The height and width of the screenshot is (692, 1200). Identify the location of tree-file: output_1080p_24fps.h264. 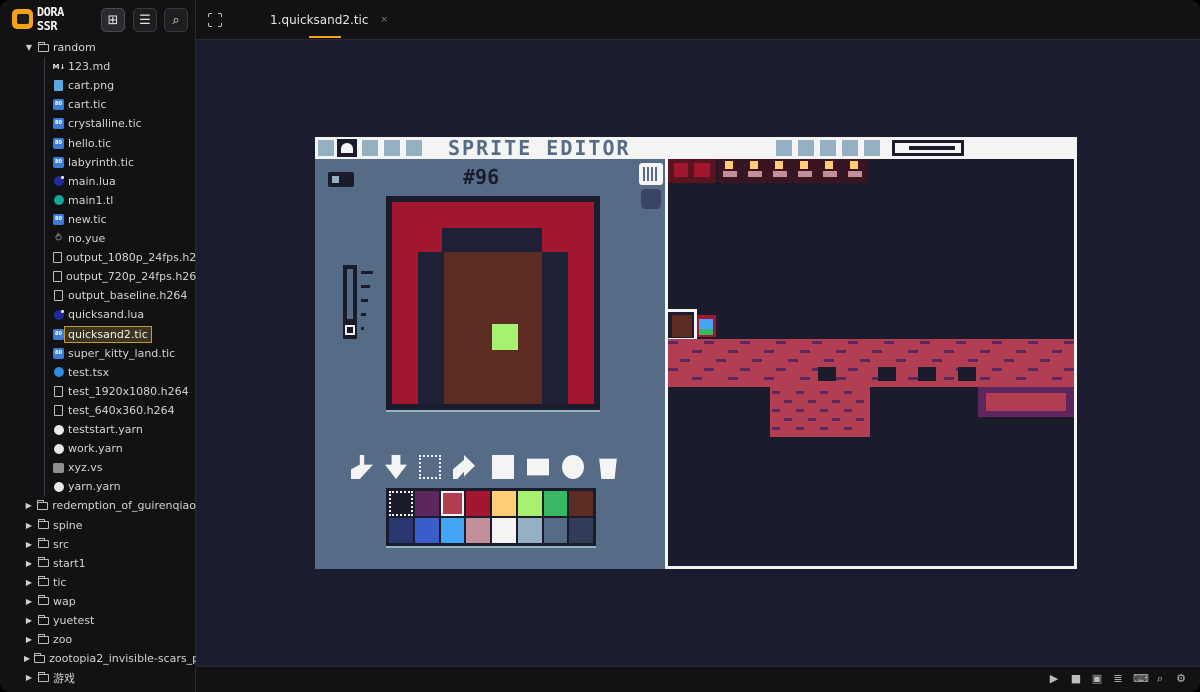
(98, 257).